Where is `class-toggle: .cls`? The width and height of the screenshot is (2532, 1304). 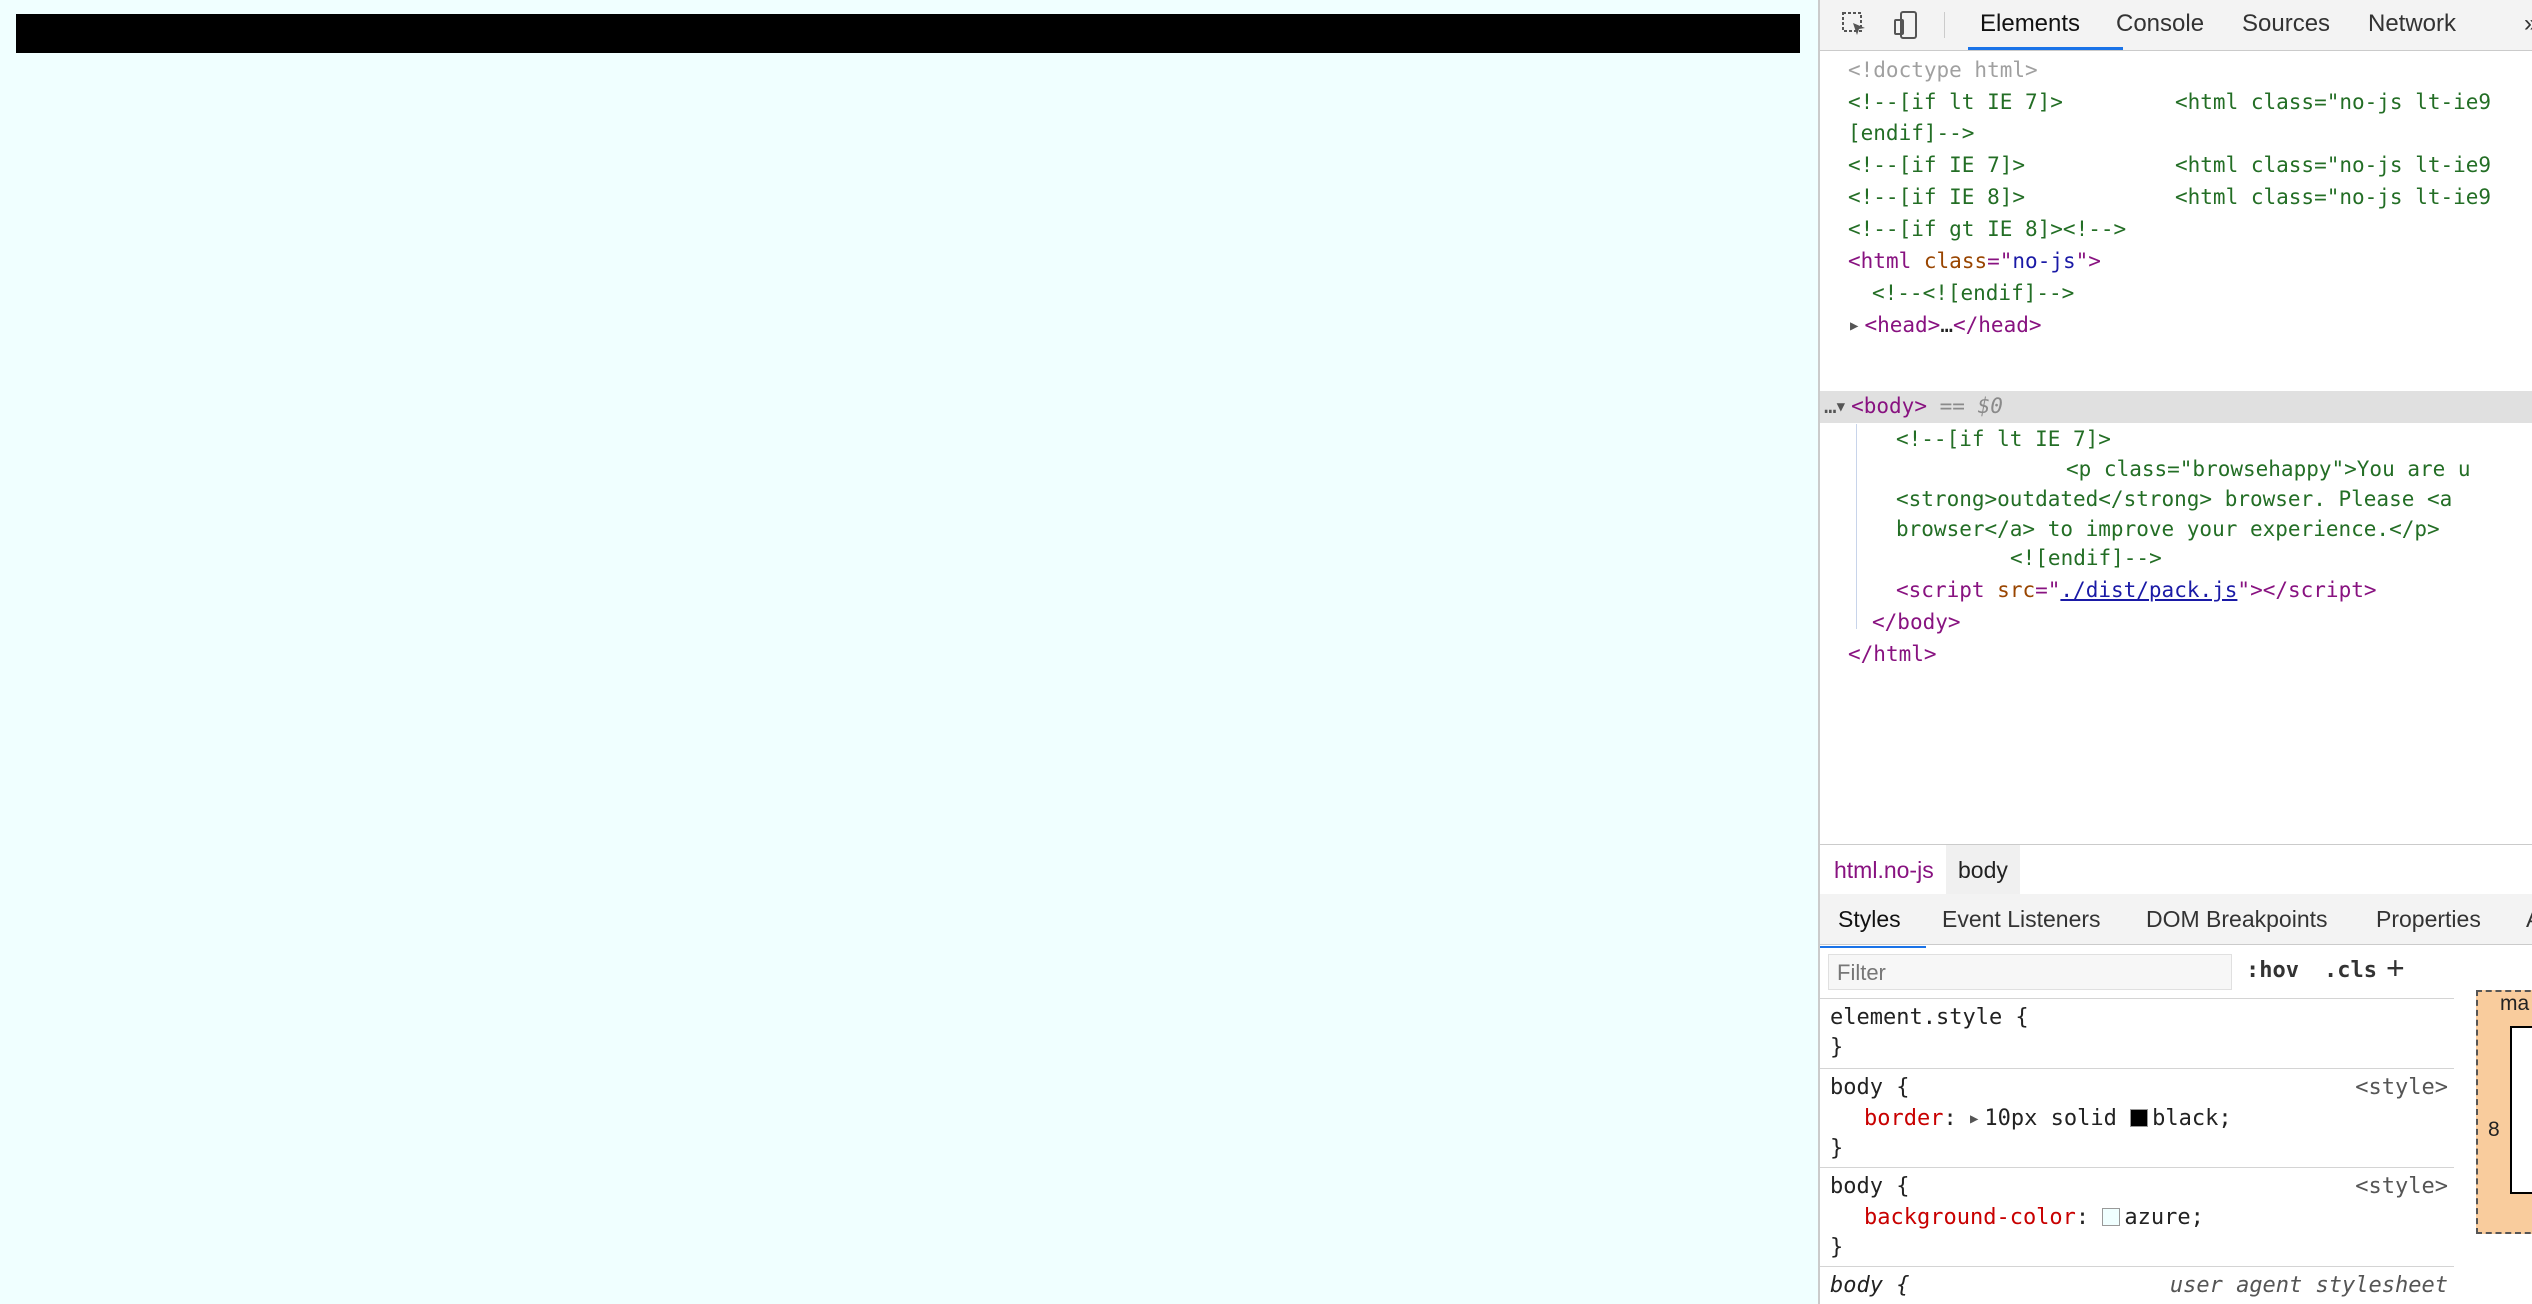 class-toggle: .cls is located at coordinates (2350, 970).